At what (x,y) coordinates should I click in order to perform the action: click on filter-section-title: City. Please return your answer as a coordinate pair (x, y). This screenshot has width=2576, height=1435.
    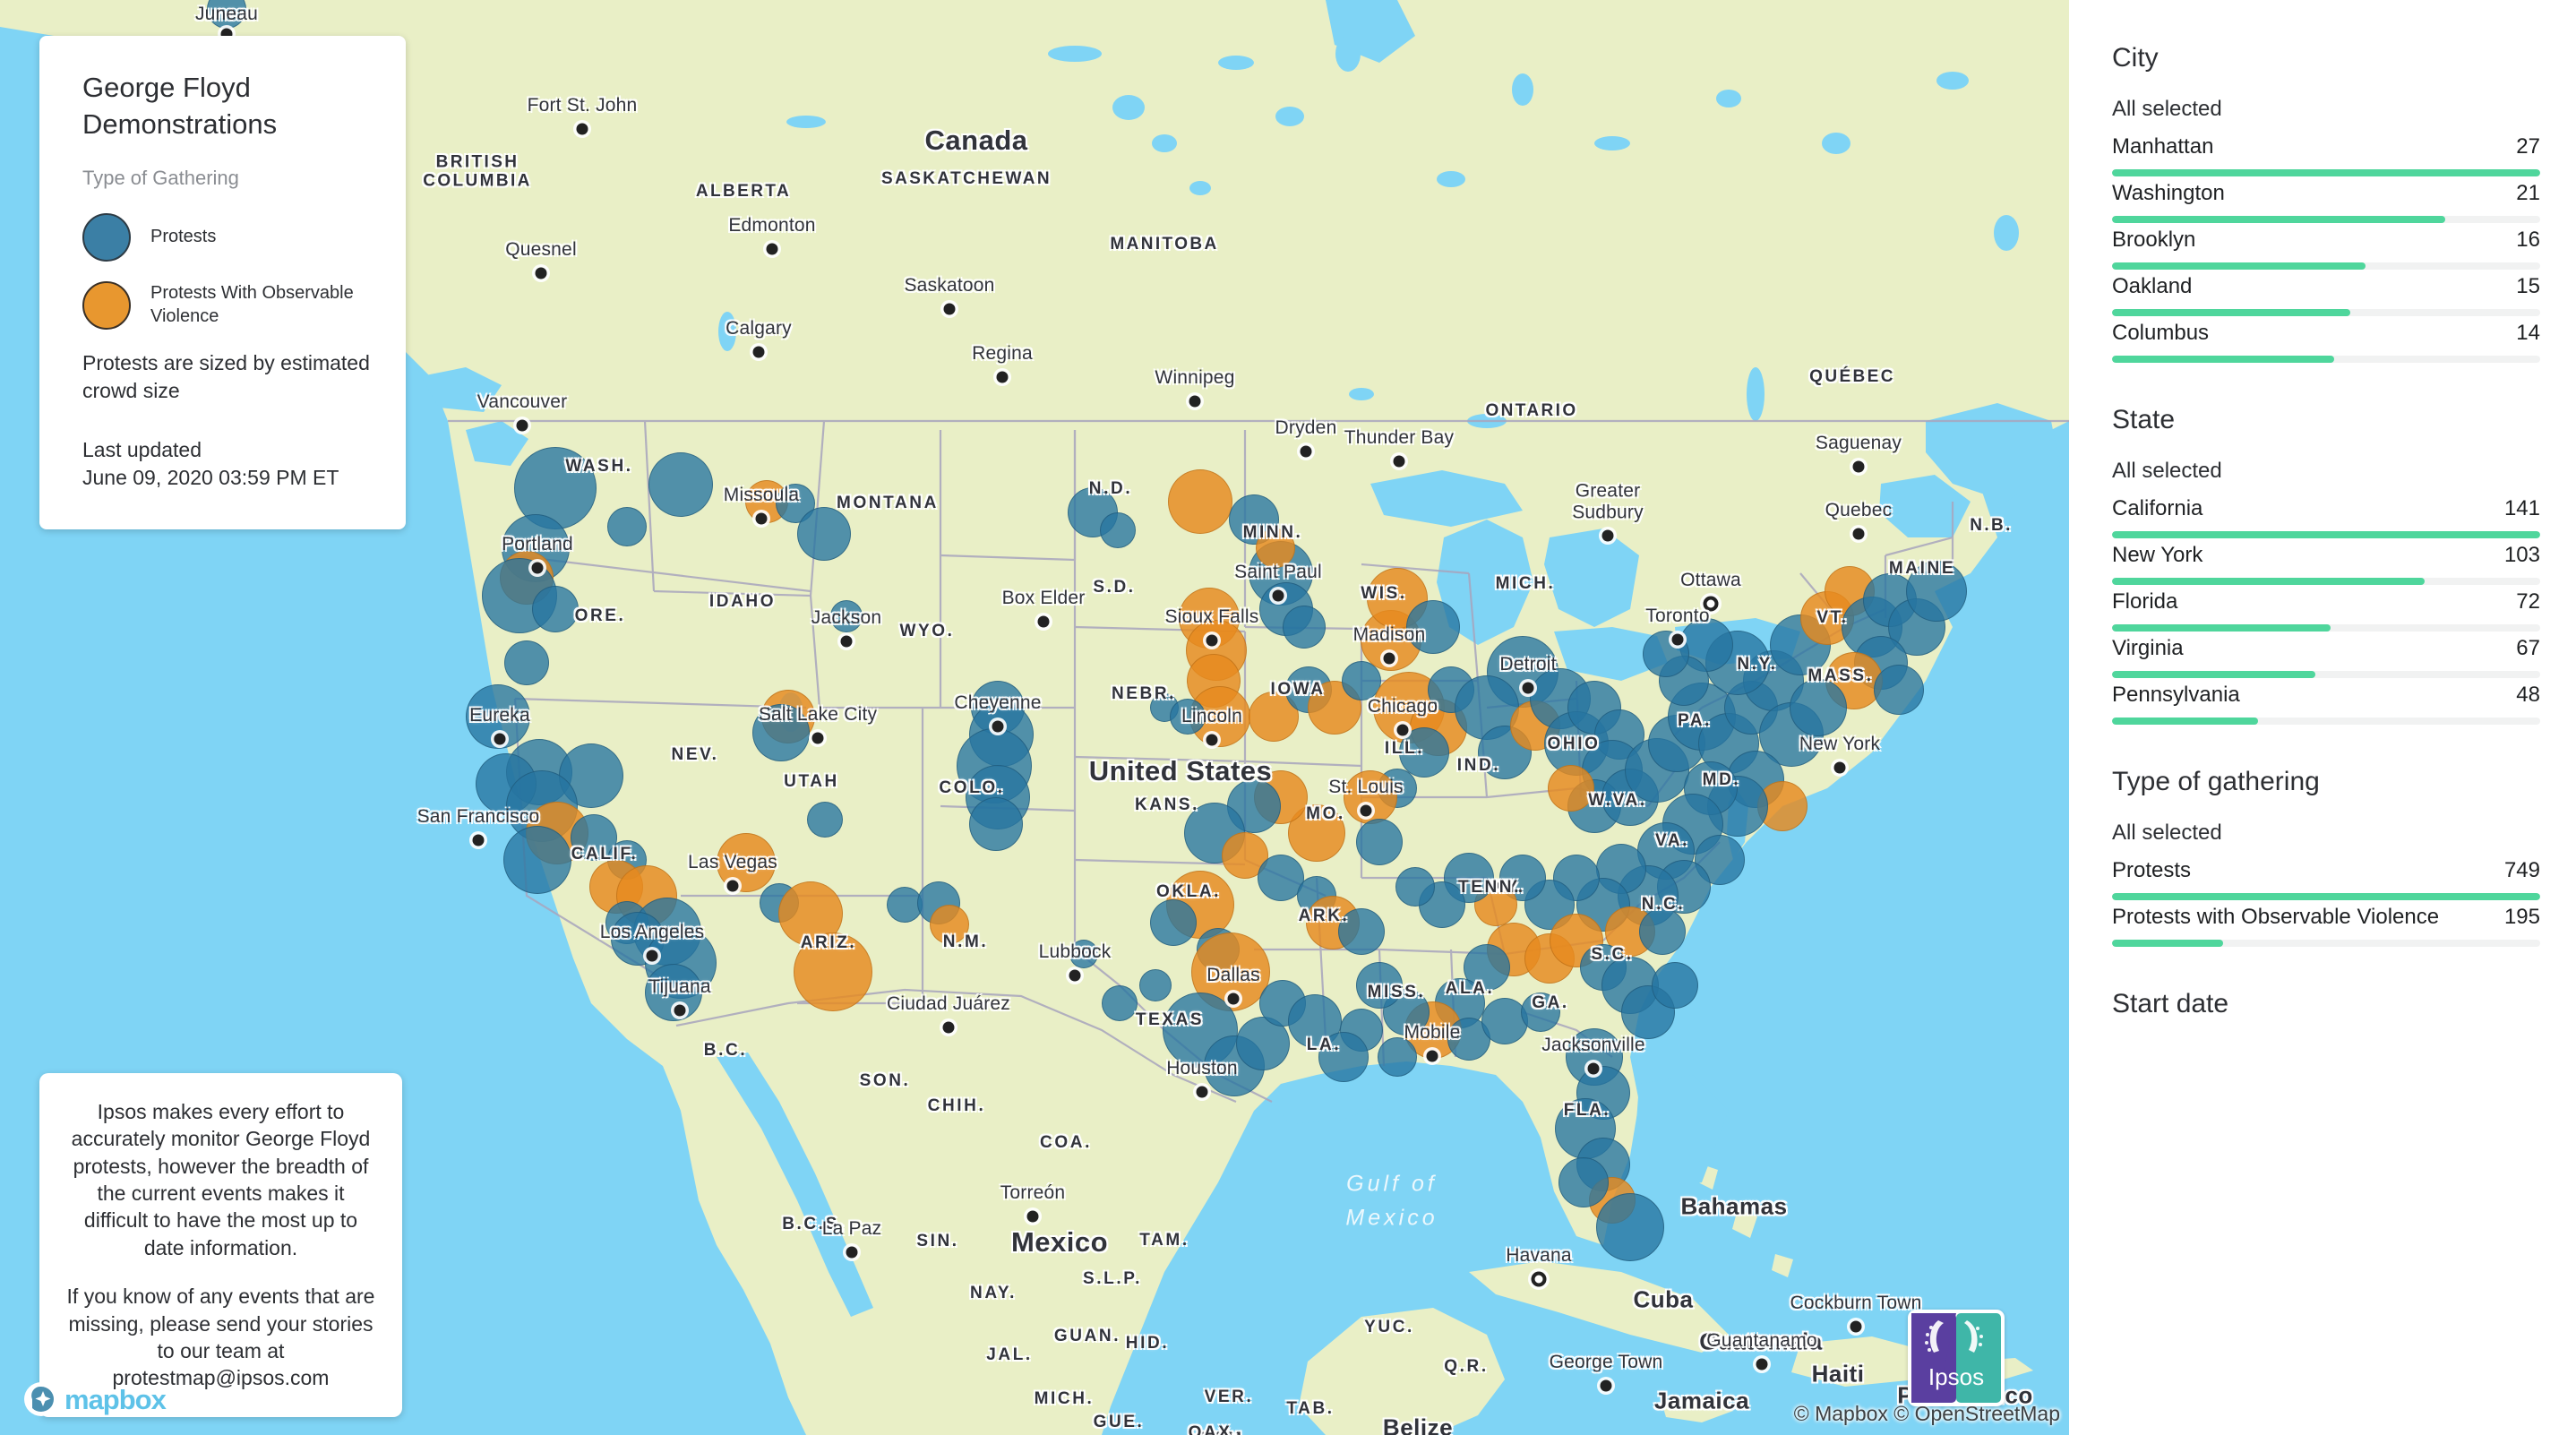
    Looking at the image, I should click on (2135, 58).